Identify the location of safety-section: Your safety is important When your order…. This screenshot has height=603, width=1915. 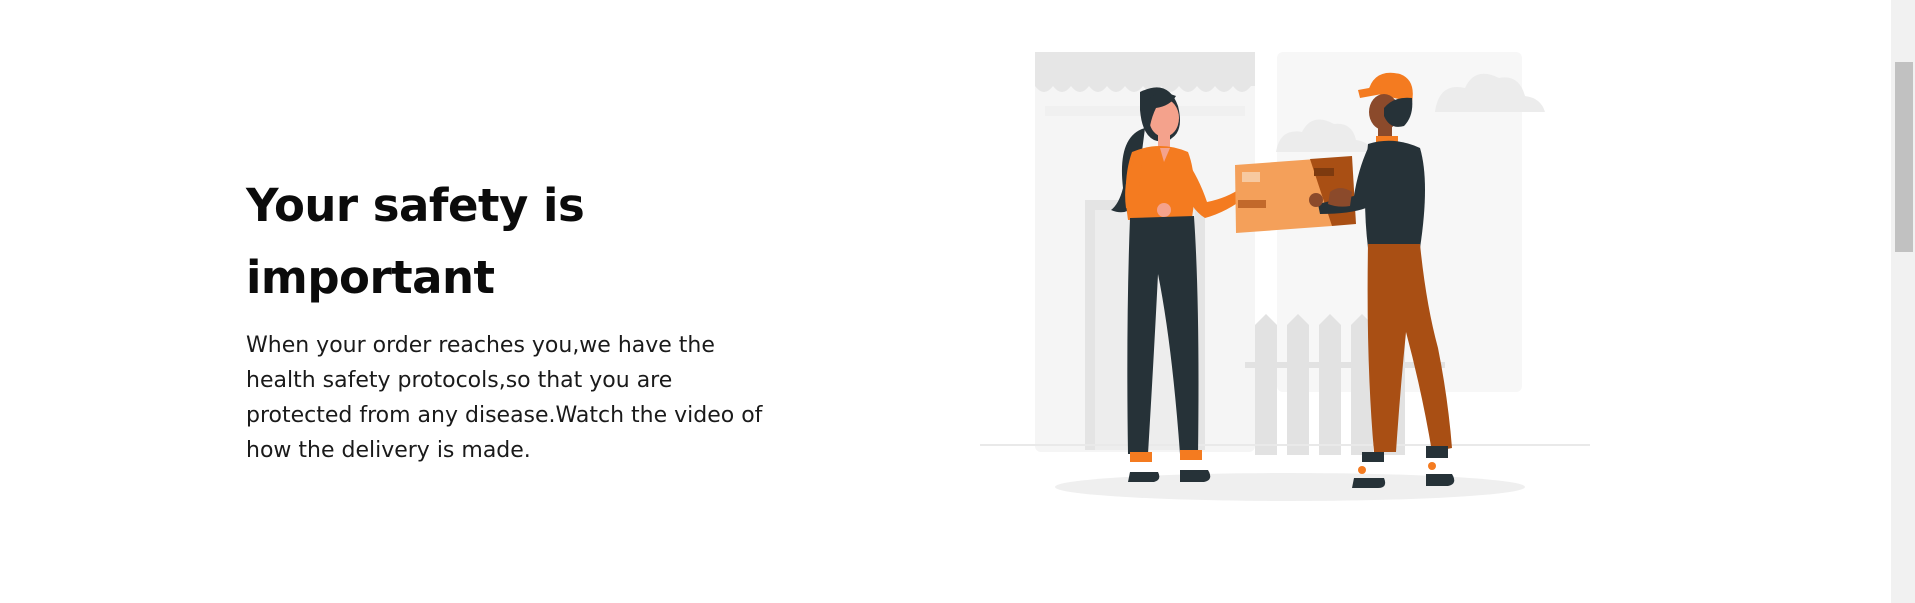
(516, 319).